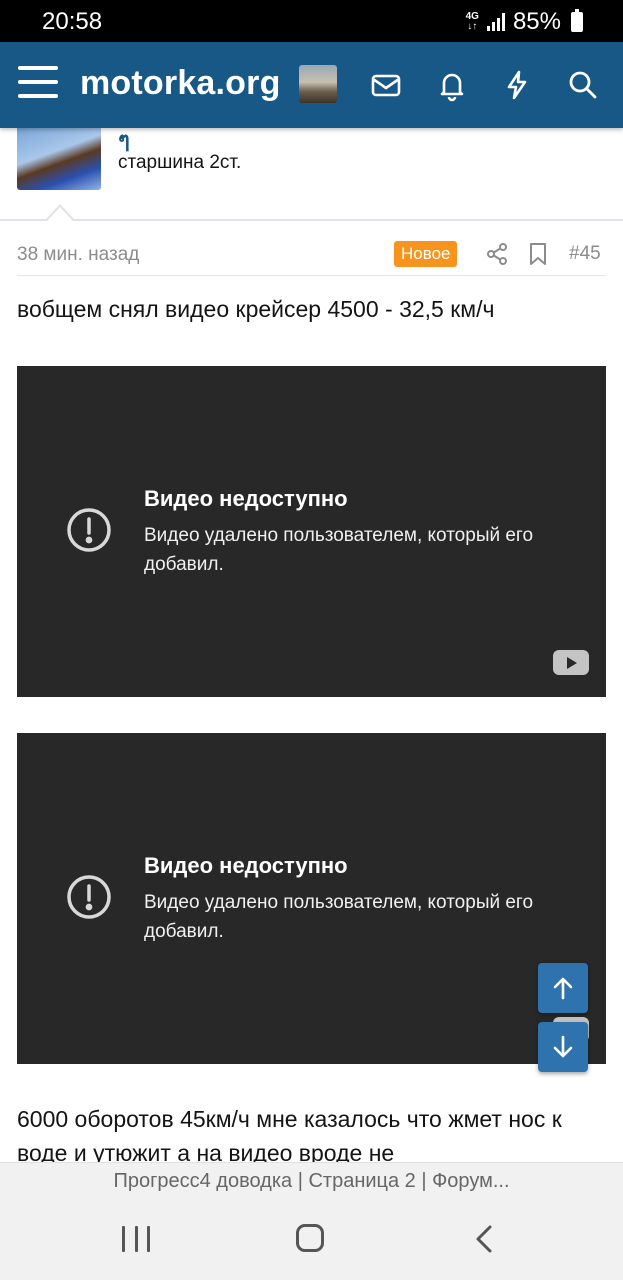  Describe the element at coordinates (318, 84) in the screenshot. I see `user-avatar` at that location.